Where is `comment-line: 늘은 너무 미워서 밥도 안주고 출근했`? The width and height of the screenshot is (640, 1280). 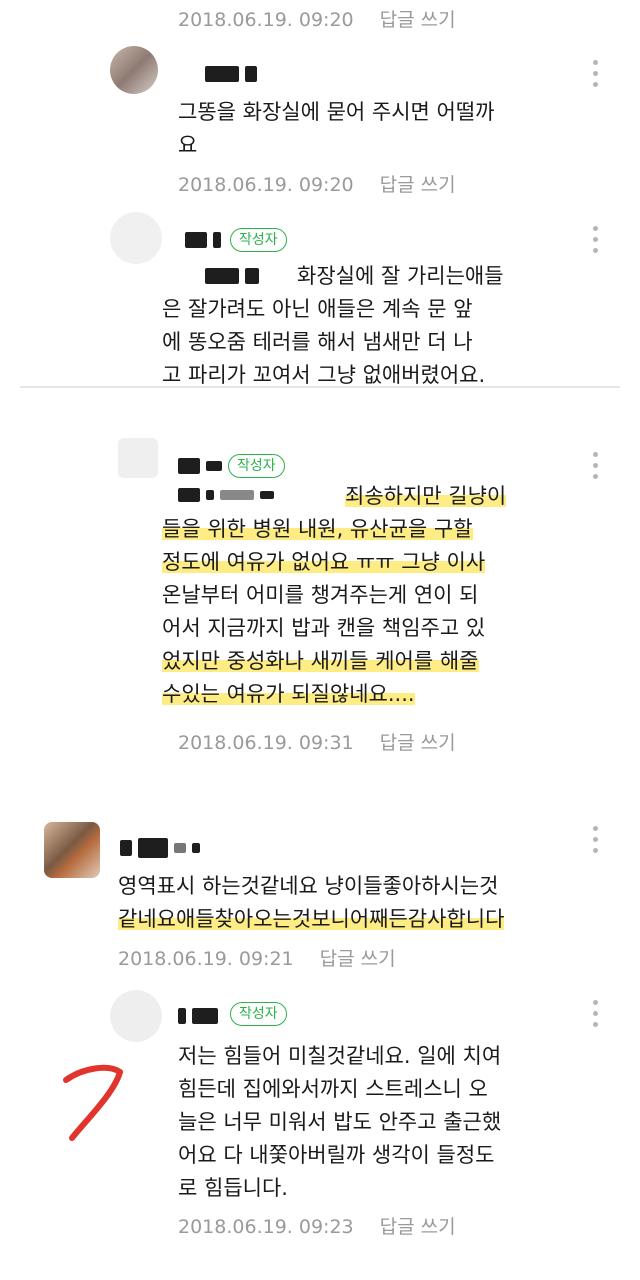
comment-line: 늘은 너무 미워서 밥도 안주고 출근했 is located at coordinates (340, 1122).